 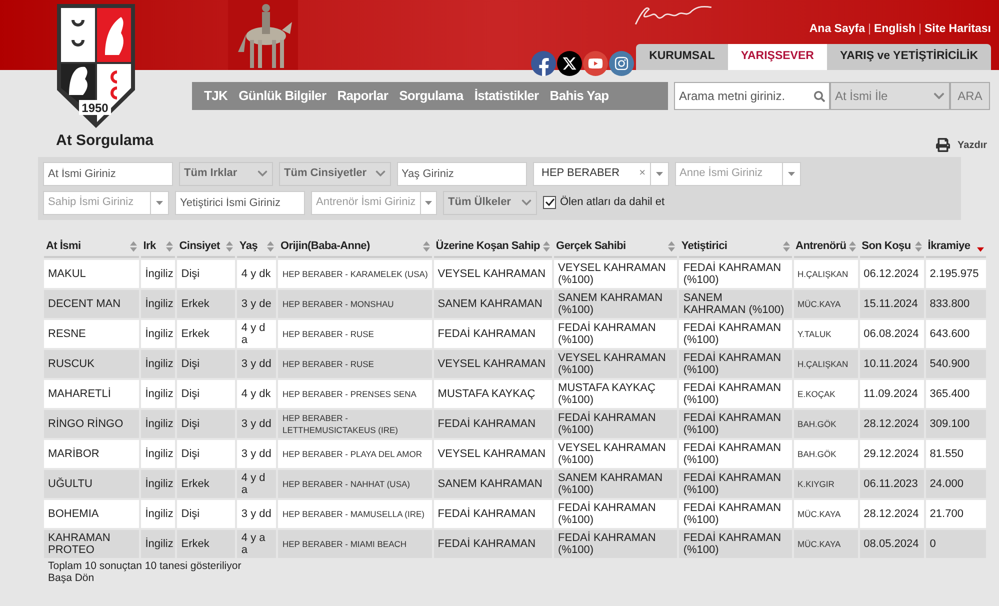 What do you see at coordinates (355, 248) in the screenshot?
I see `column-header: Orijin(Baba-Anne)` at bounding box center [355, 248].